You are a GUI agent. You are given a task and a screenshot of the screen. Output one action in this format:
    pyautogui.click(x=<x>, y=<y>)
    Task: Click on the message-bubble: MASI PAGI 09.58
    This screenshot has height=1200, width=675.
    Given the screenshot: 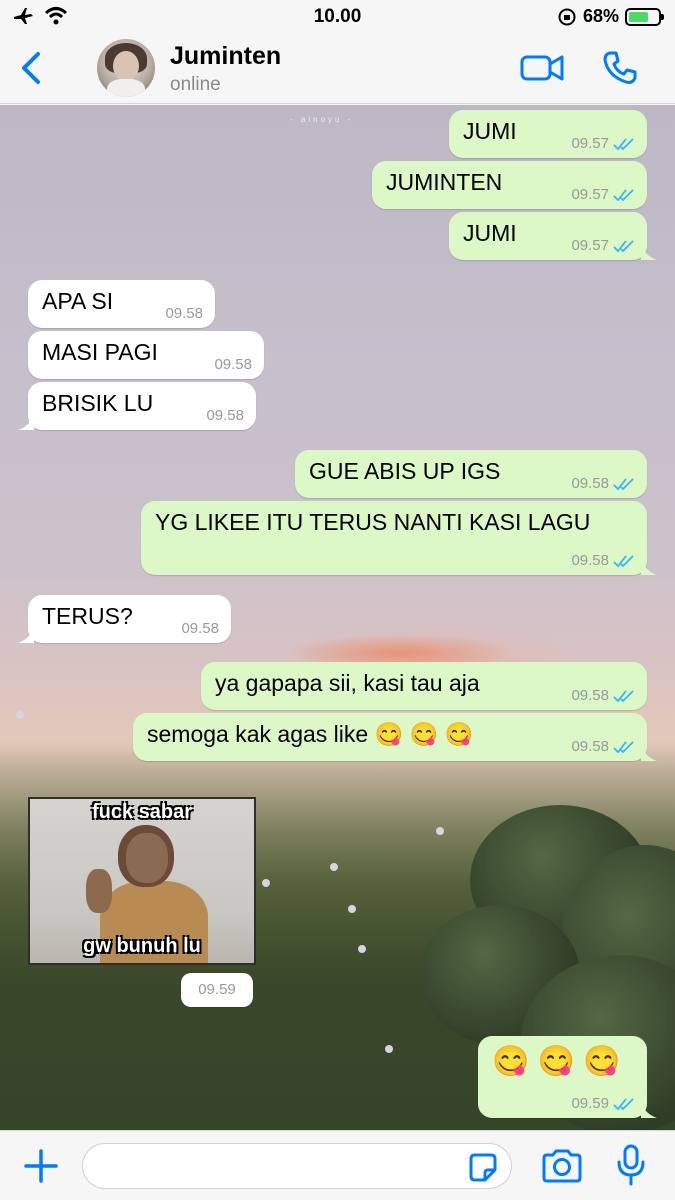 What is the action you would take?
    pyautogui.click(x=146, y=355)
    